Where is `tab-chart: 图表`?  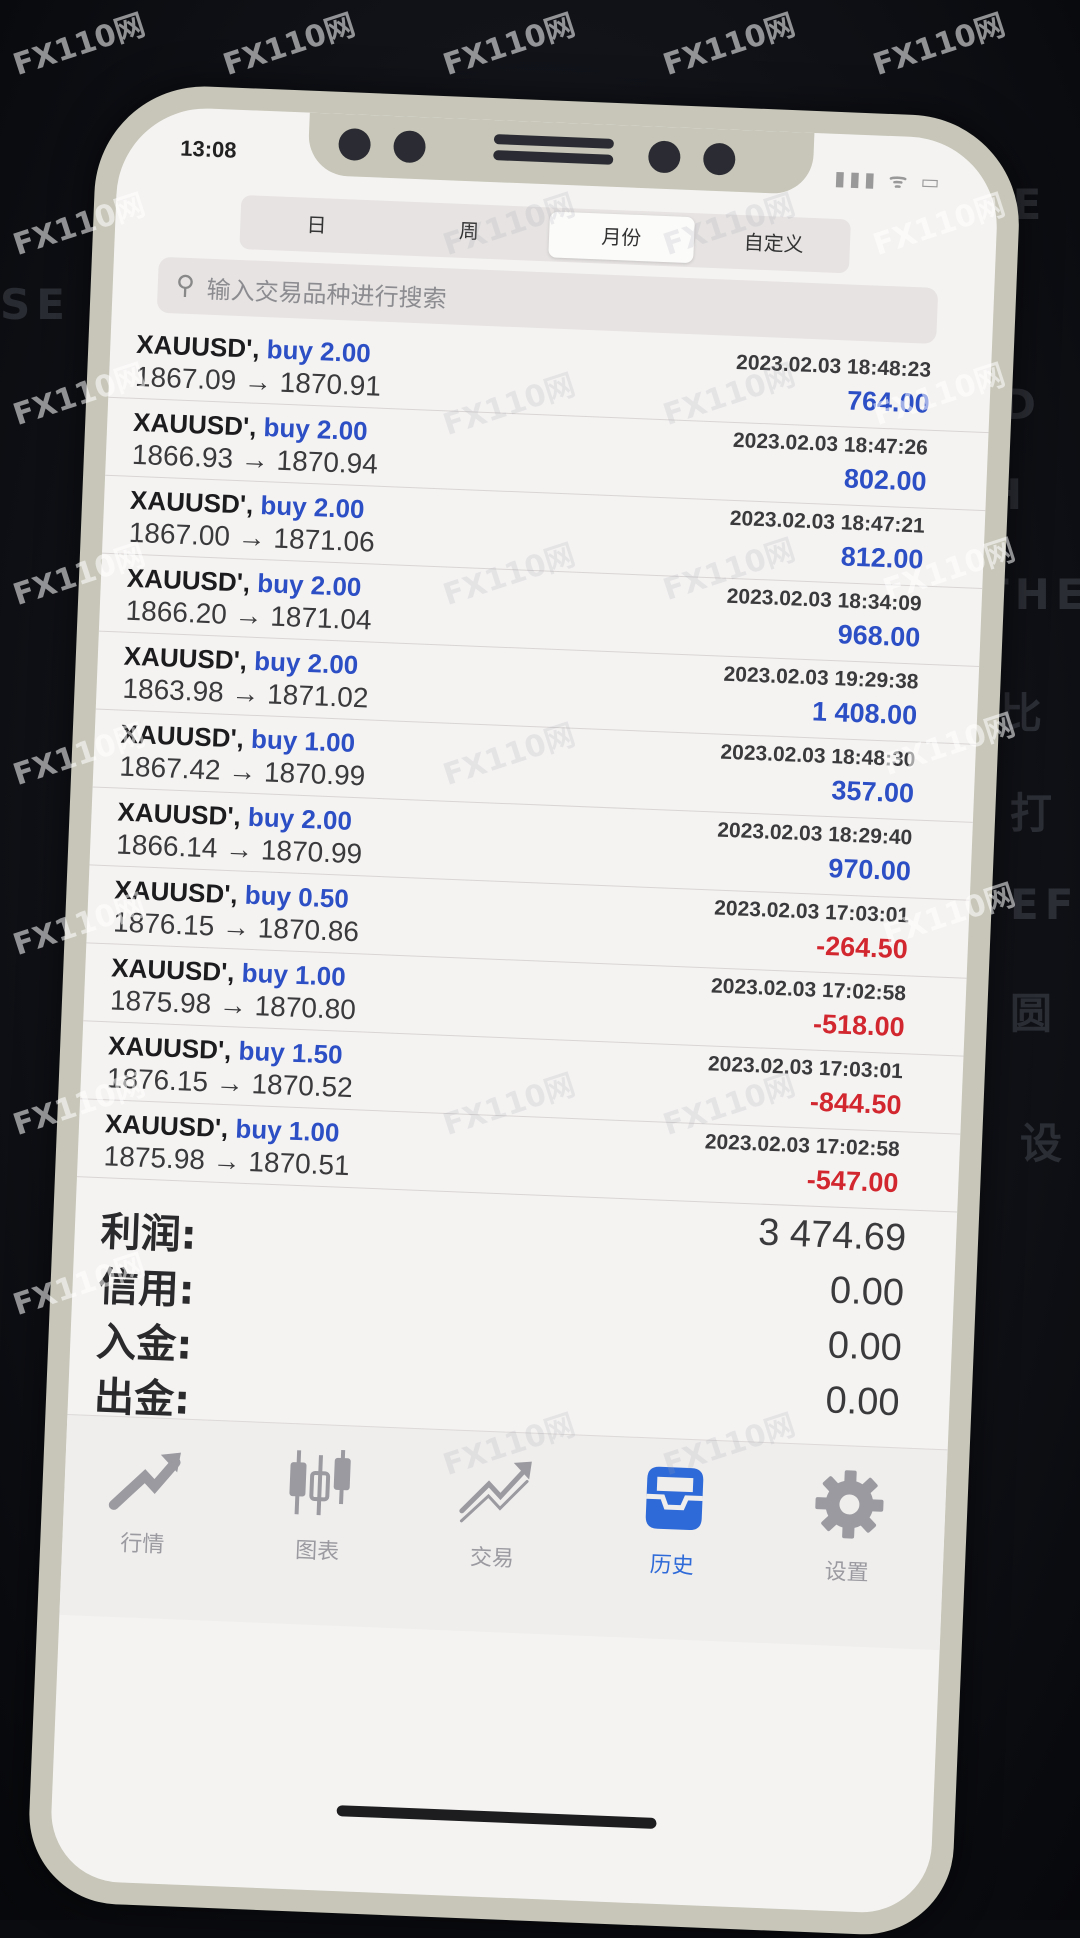
tab-chart: 图表 is located at coordinates (319, 1504).